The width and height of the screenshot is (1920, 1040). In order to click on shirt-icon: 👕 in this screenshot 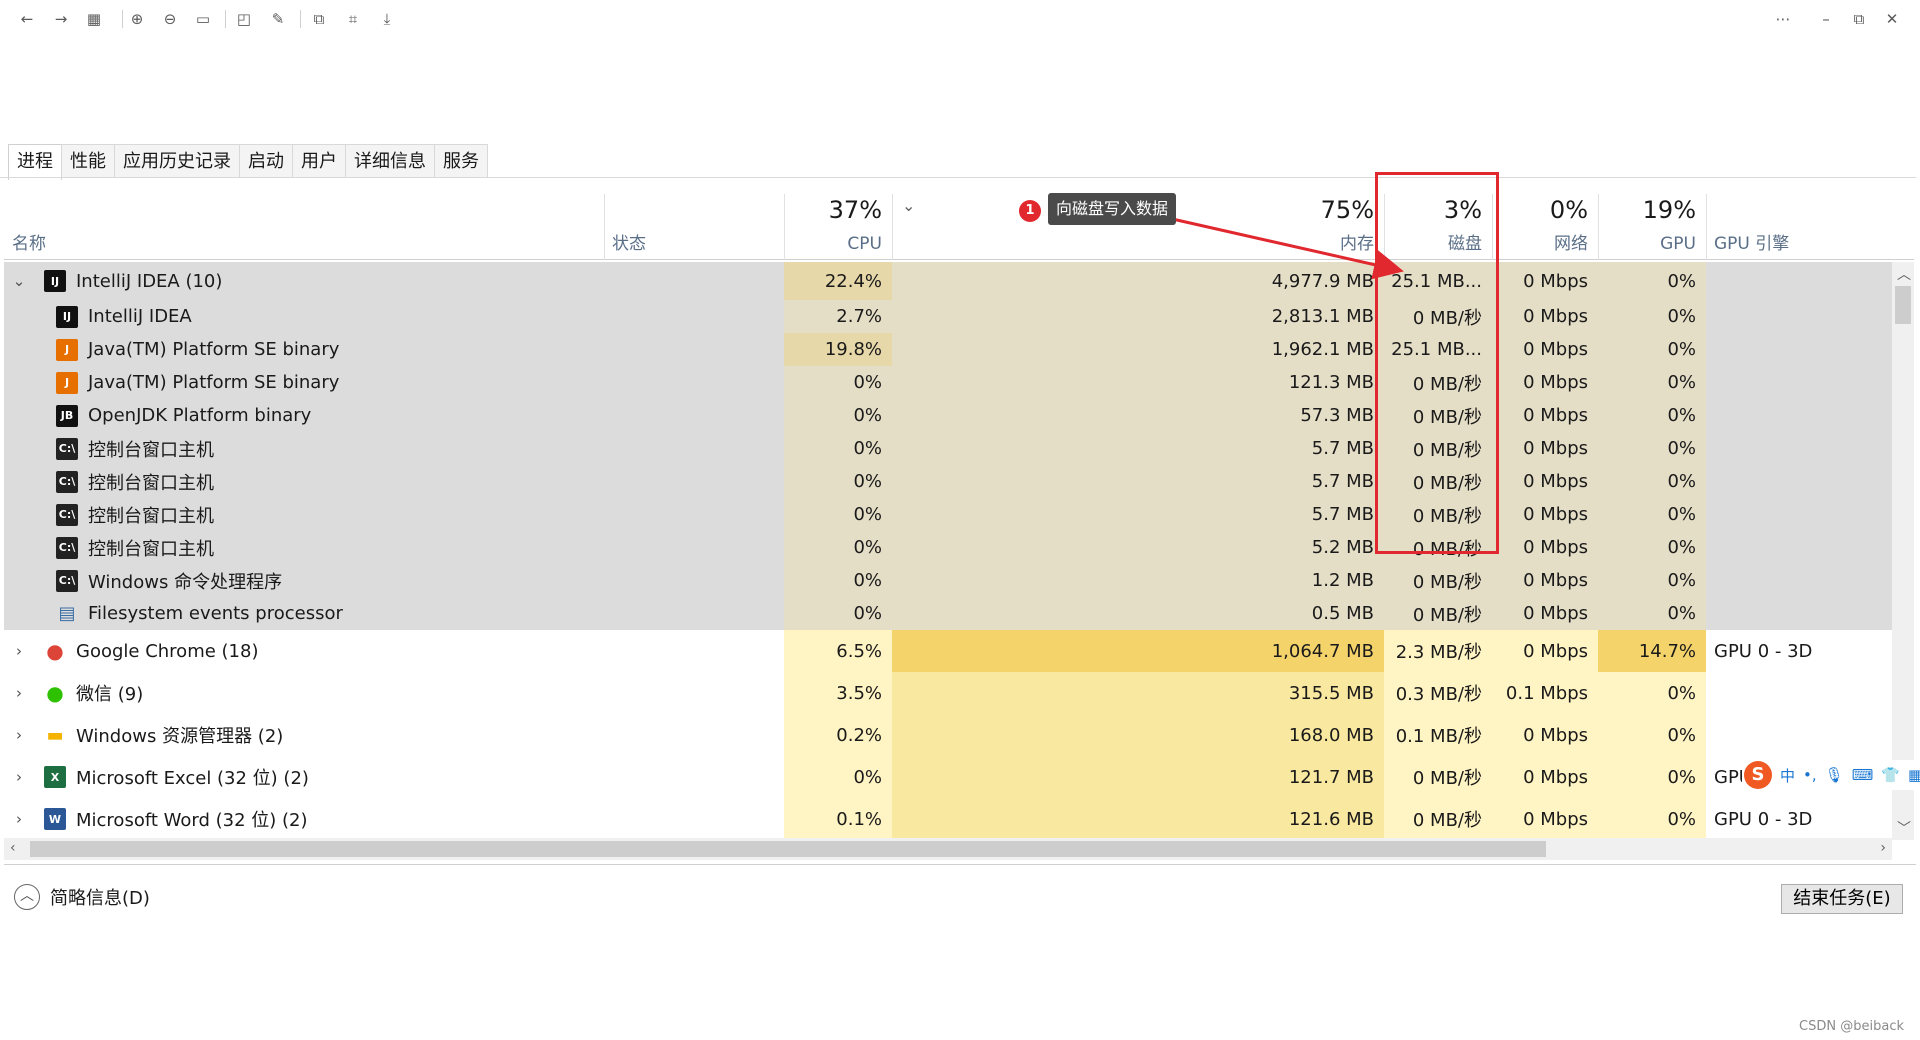, I will do `click(1890, 775)`.